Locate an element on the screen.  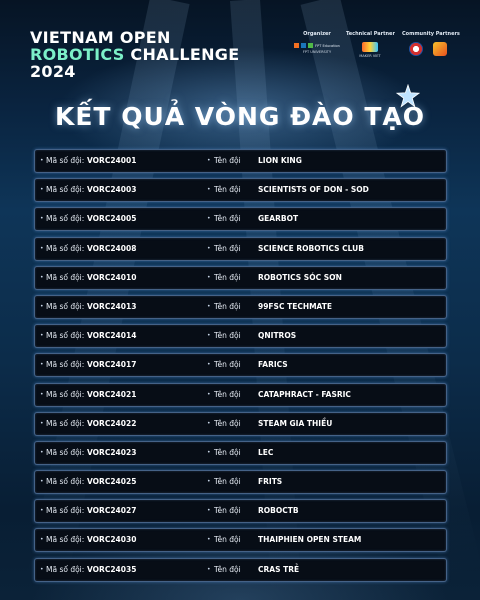
event-title: VIETNAM OPEN ROBOTICS CHALLENGE 2024 is located at coordinates (134, 55).